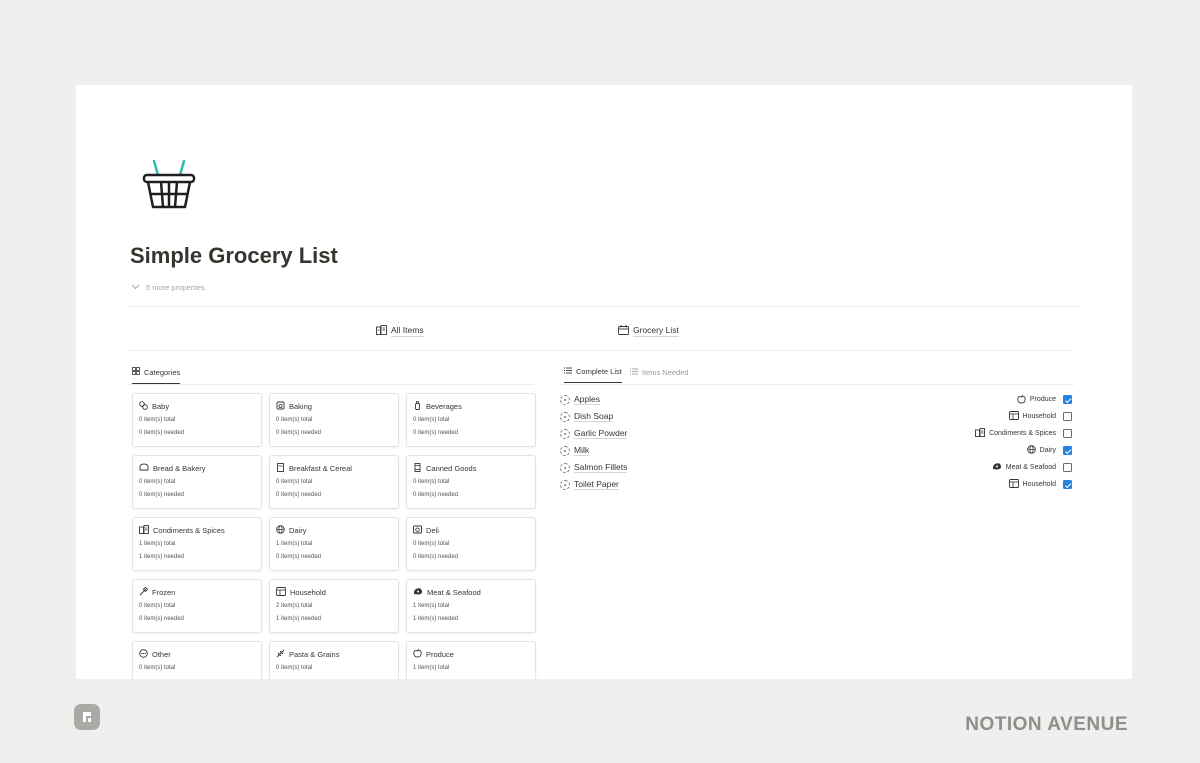  What do you see at coordinates (816, 416) in the screenshot?
I see `list-item: Dish Soap Household` at bounding box center [816, 416].